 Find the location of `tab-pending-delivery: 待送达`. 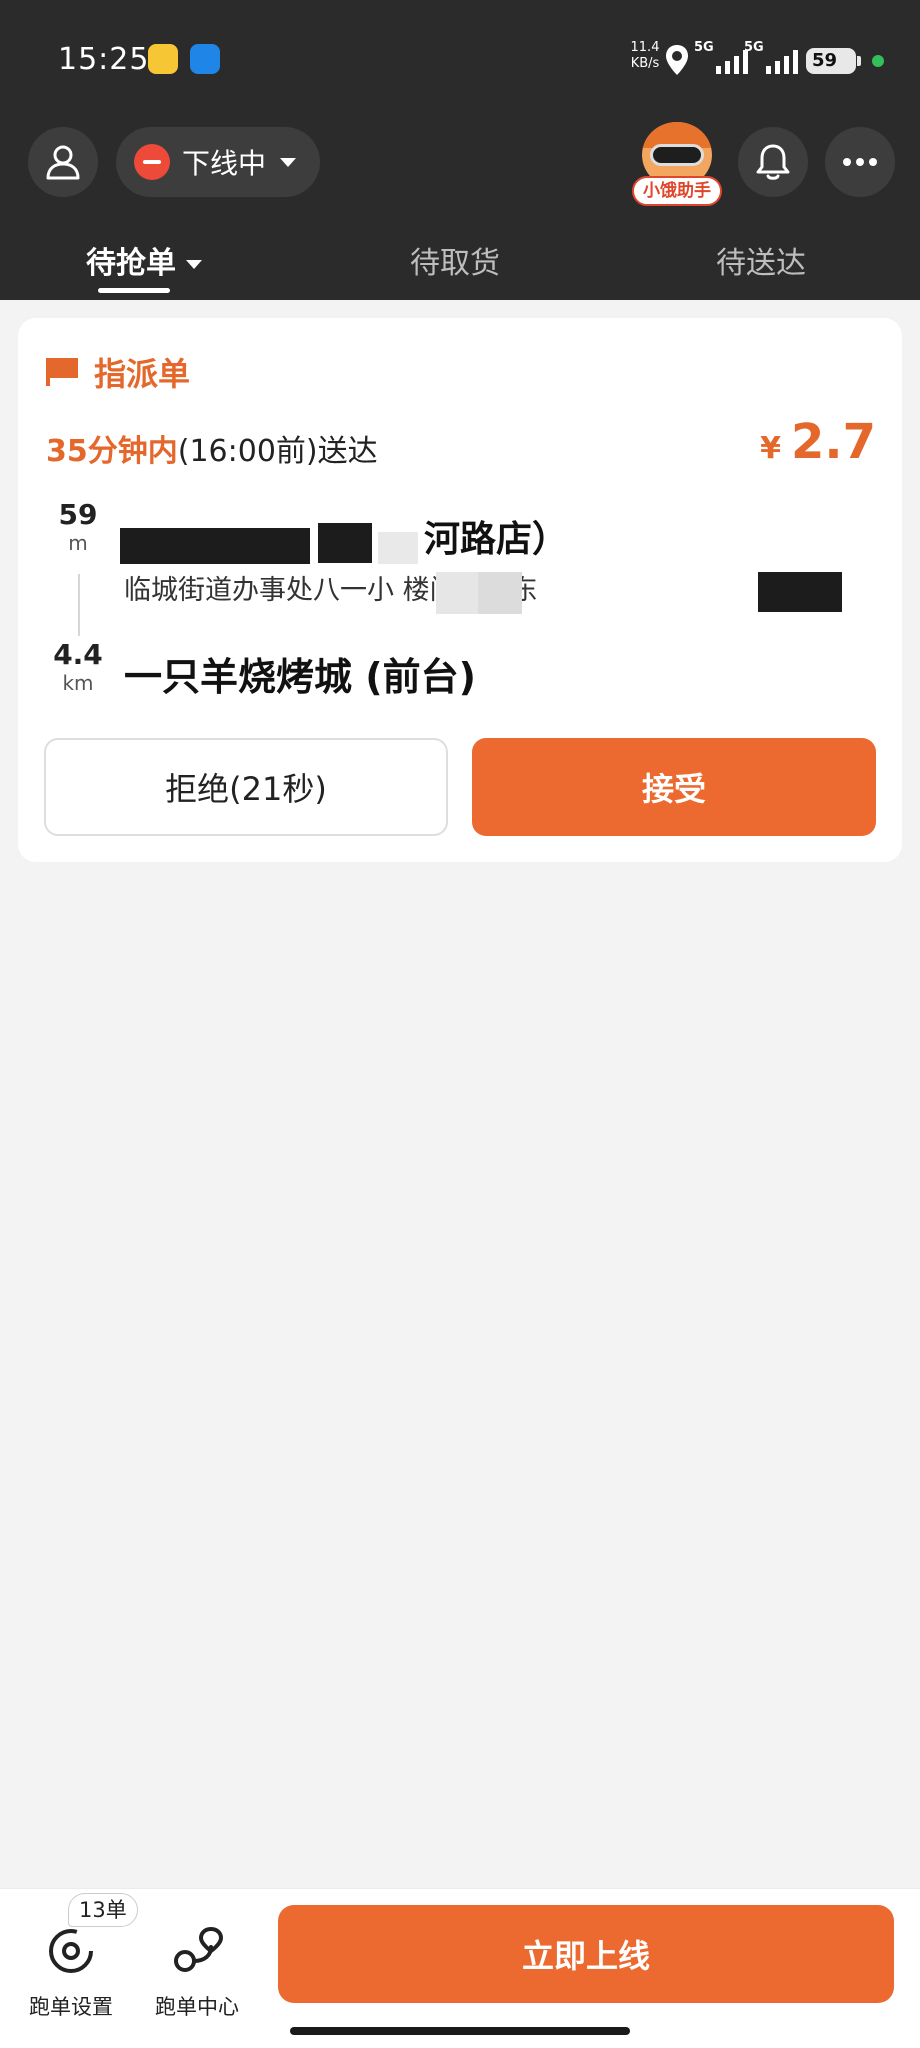

tab-pending-delivery: 待送达 is located at coordinates (761, 260).